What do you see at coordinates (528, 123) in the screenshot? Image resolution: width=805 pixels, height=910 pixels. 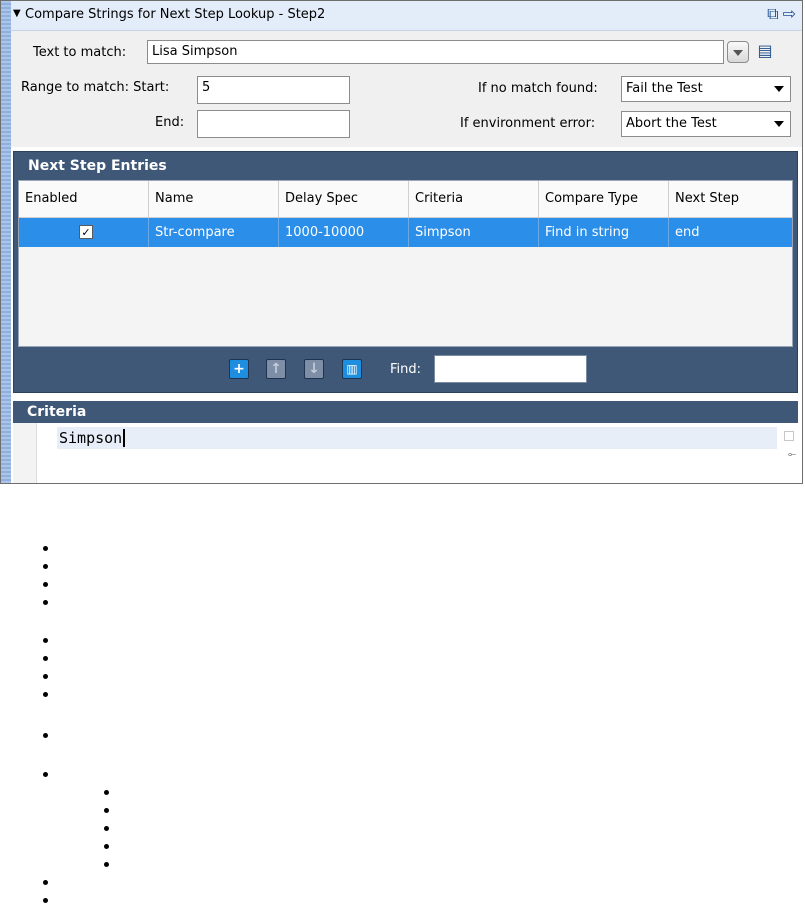 I see `env-error-label: If environment error:` at bounding box center [528, 123].